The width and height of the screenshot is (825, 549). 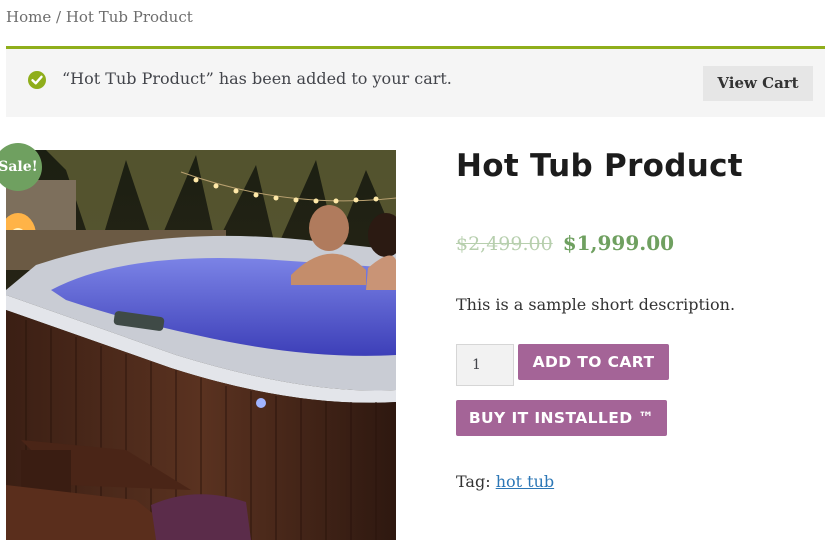 I want to click on check-circle-icon, so click(x=37, y=80).